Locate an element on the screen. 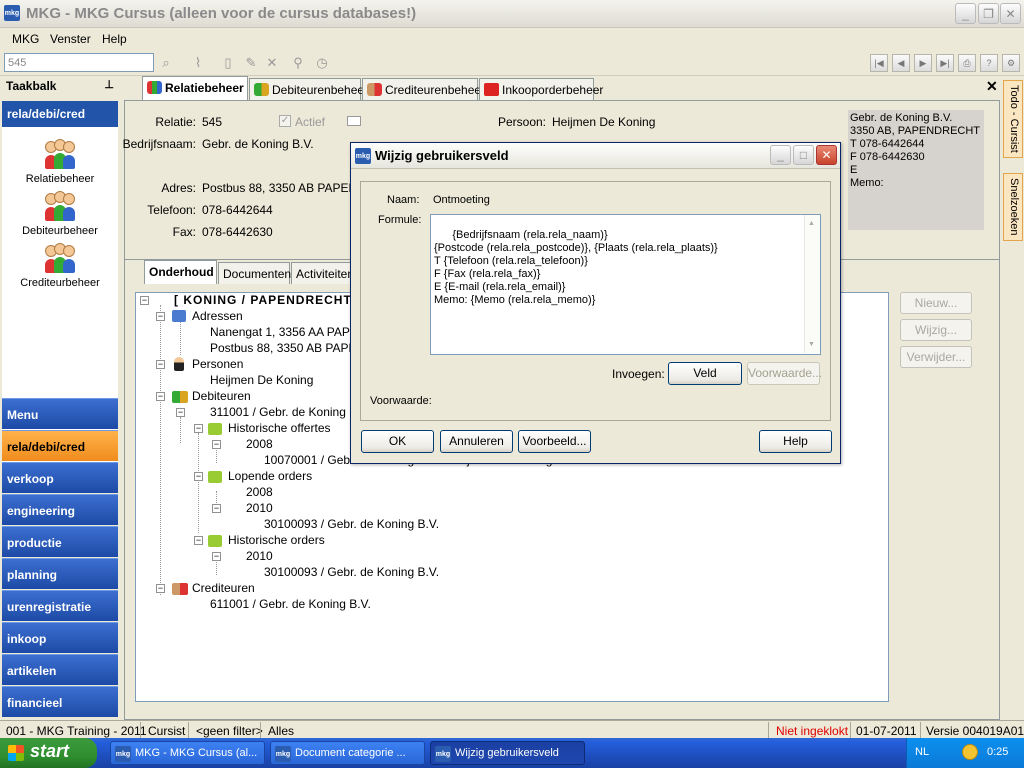  help-button: Help is located at coordinates (795, 441).